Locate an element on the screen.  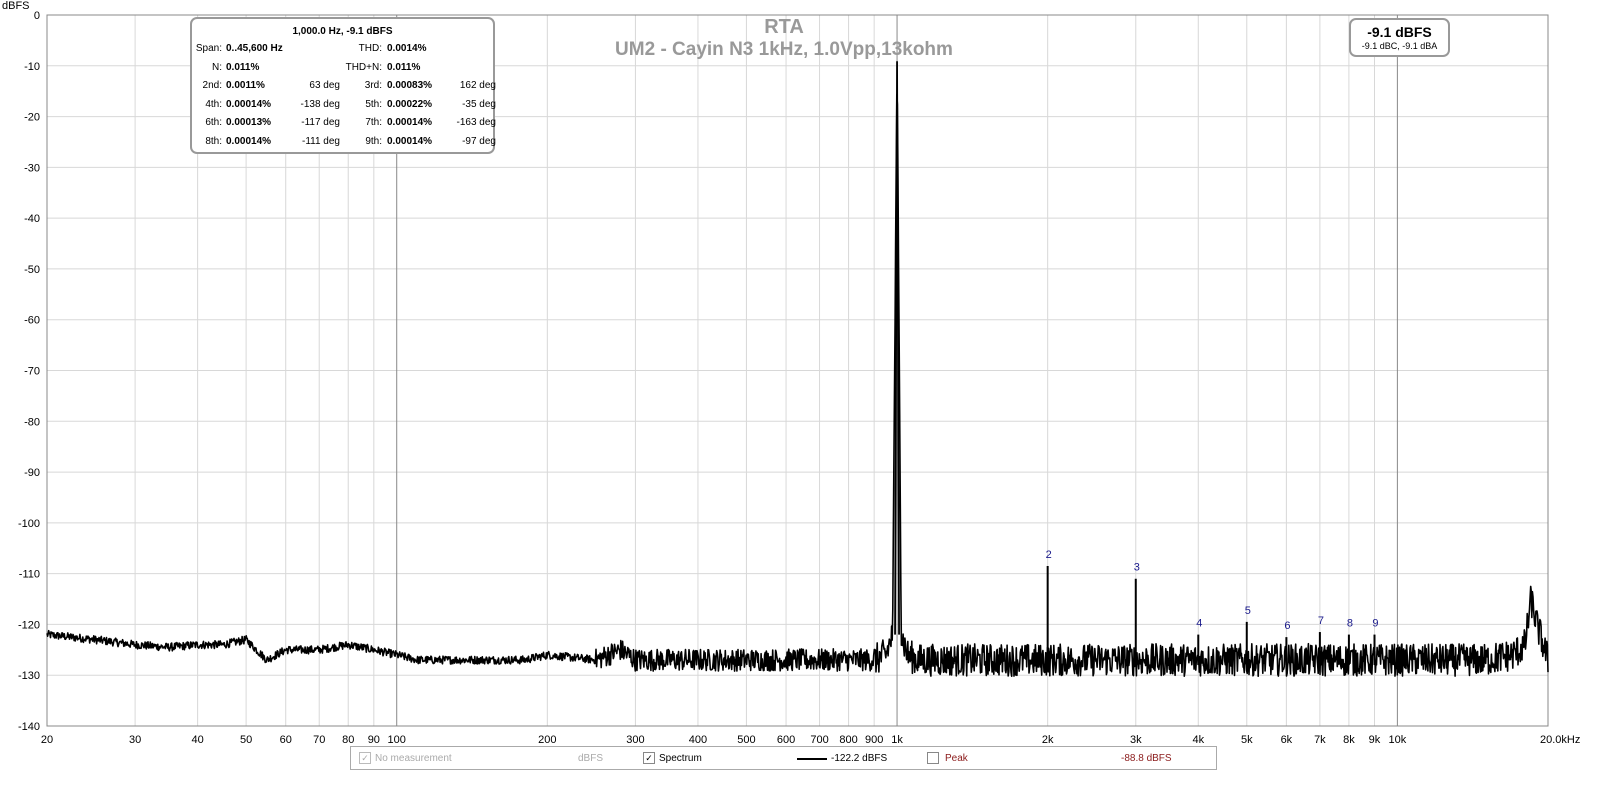
stat-value: 0.00022% is located at coordinates (410, 104).